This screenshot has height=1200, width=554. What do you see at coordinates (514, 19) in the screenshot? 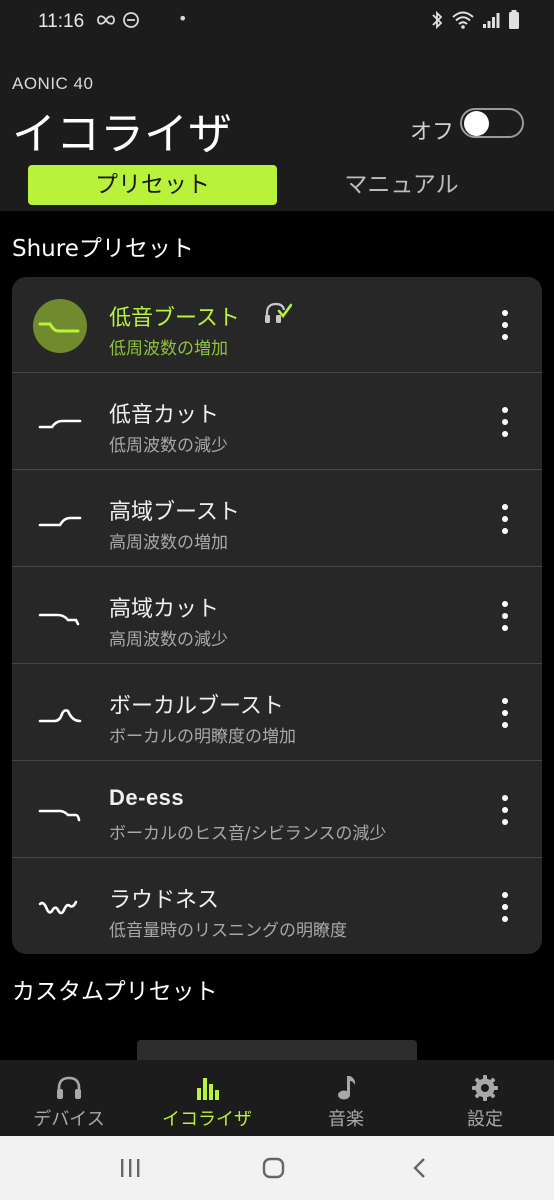
I see `battery-icon` at bounding box center [514, 19].